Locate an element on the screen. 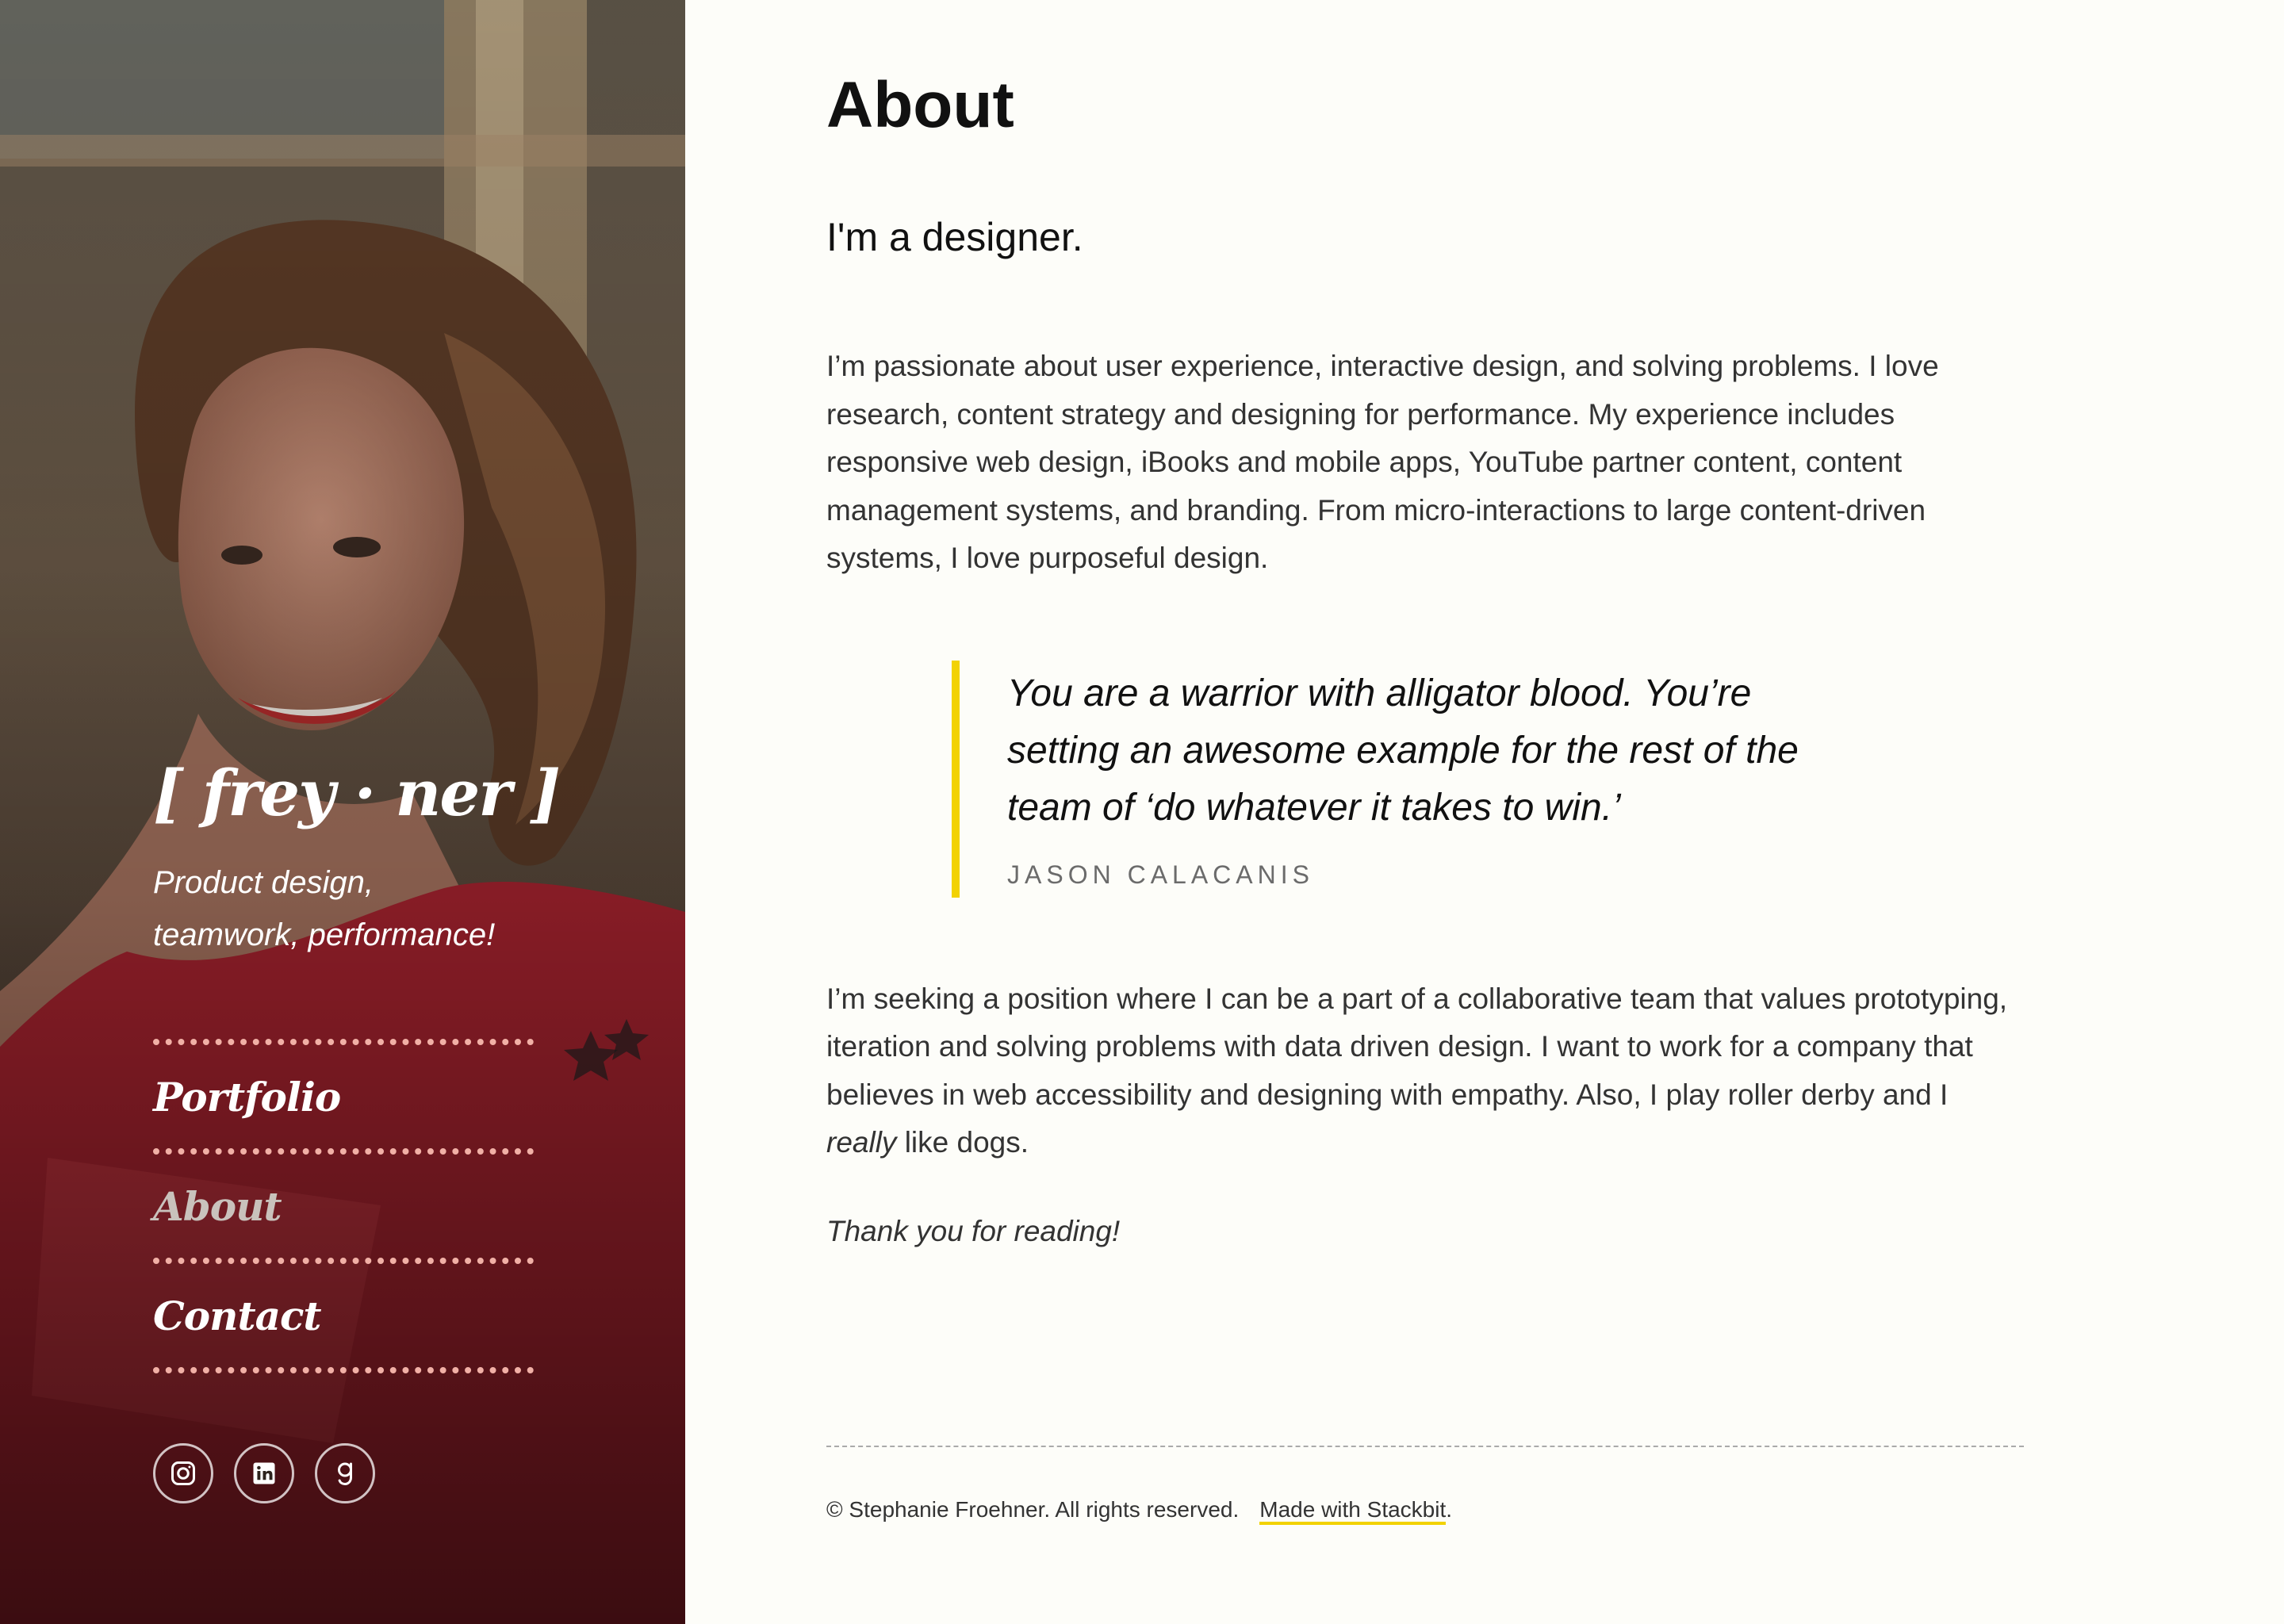  main-nav: Portfolio About Contact is located at coordinates (343, 1206).